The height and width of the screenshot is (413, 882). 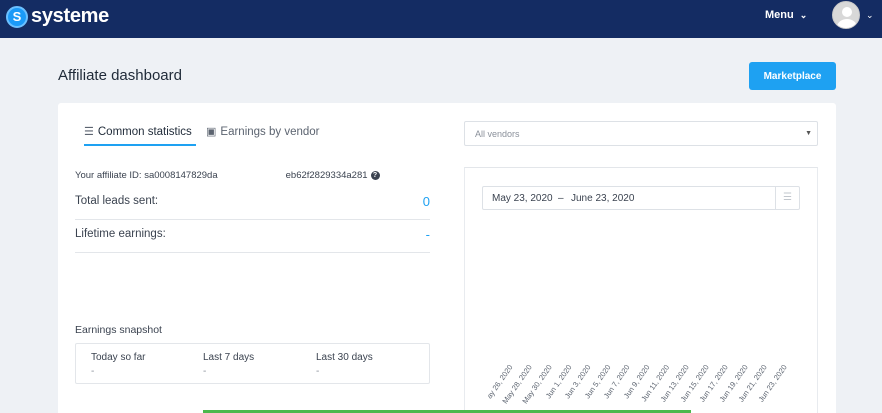 What do you see at coordinates (140, 145) in the screenshot?
I see `active-tab-indicator` at bounding box center [140, 145].